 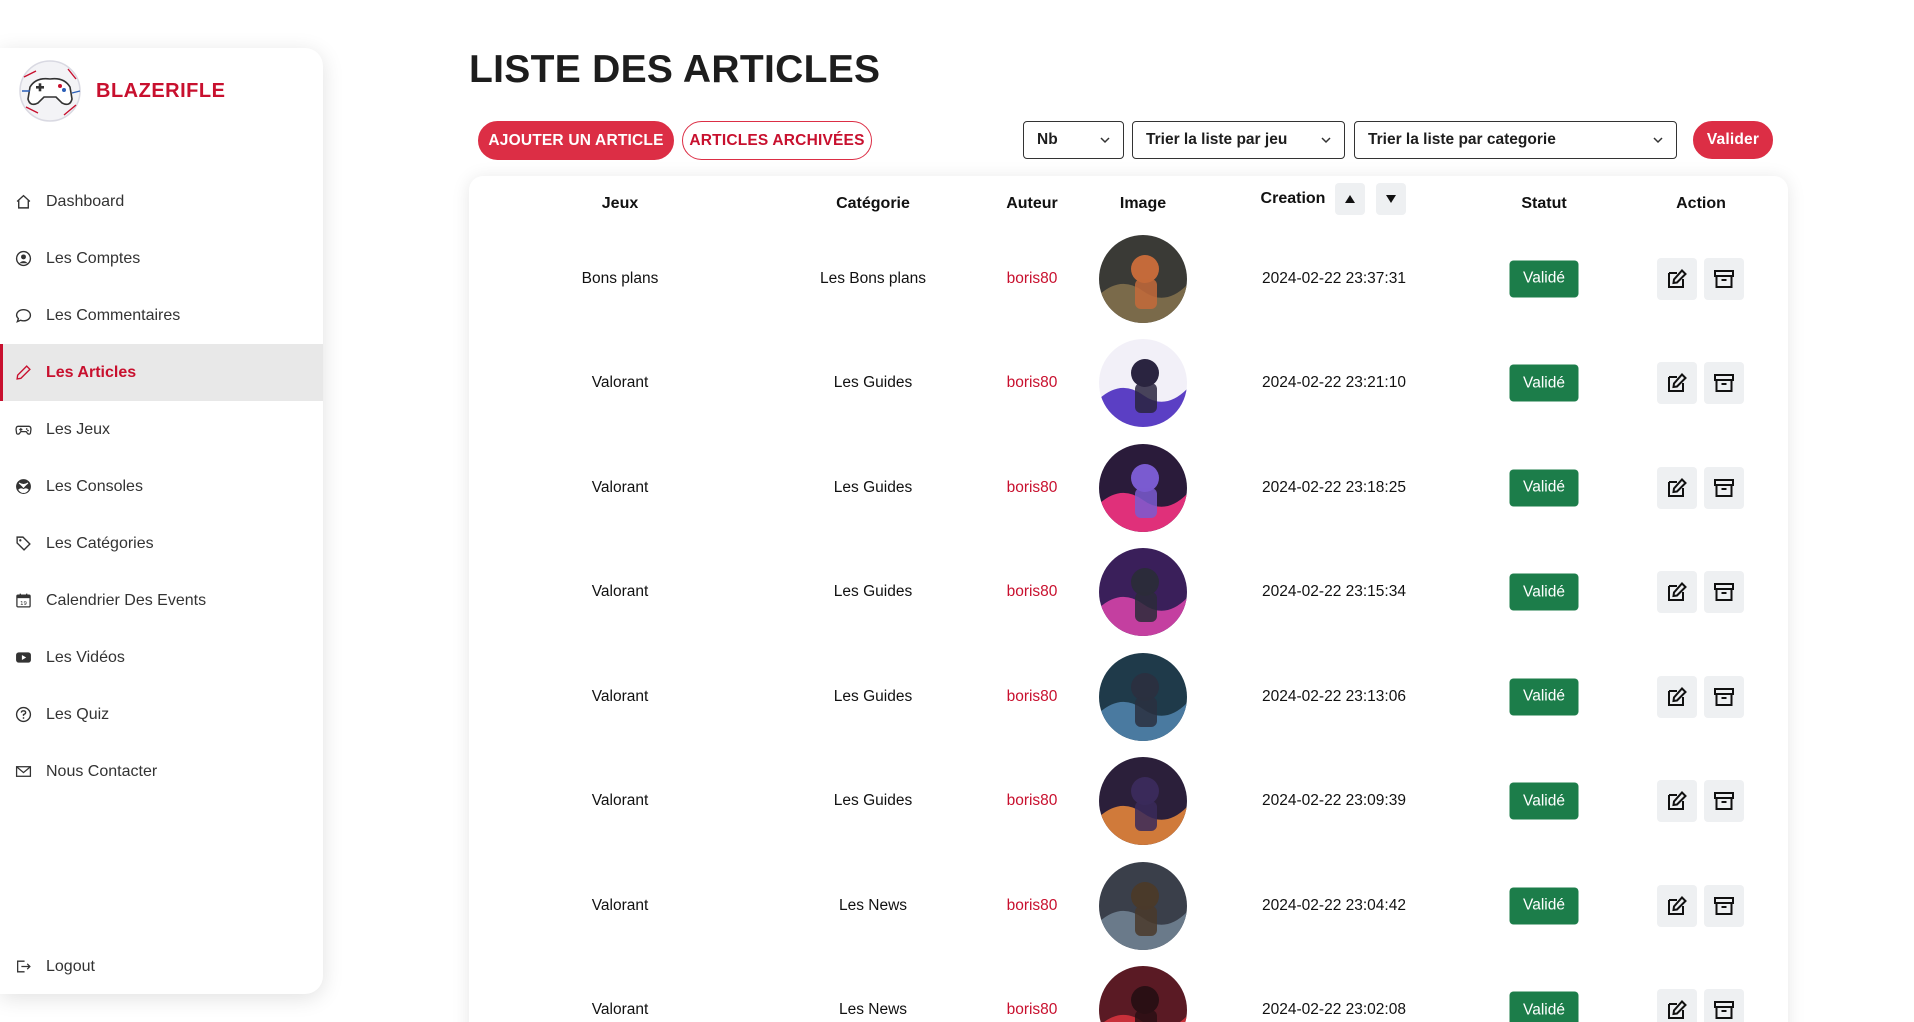 I want to click on validate-button: Valider, so click(x=1733, y=140).